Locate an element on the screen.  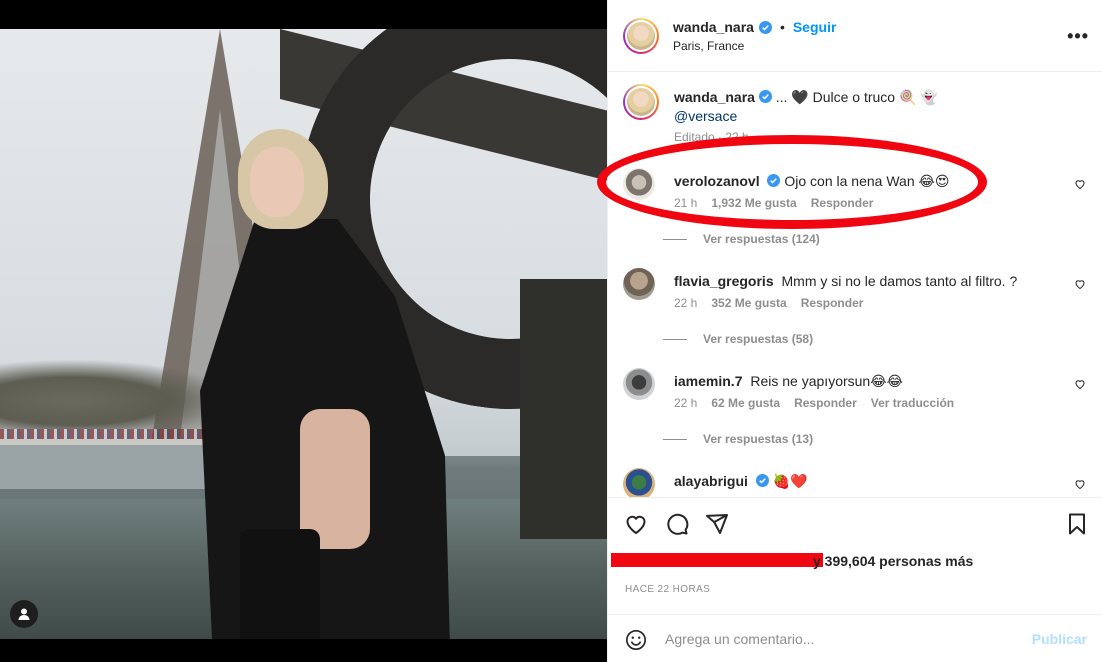
post-timestamp: HACE 22 HORAS is located at coordinates (667, 589).